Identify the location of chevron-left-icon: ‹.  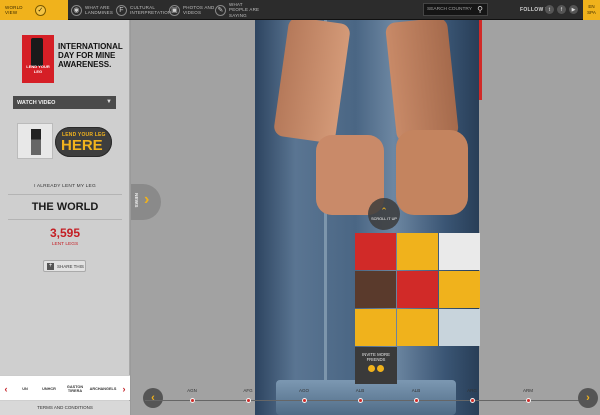
(6, 388).